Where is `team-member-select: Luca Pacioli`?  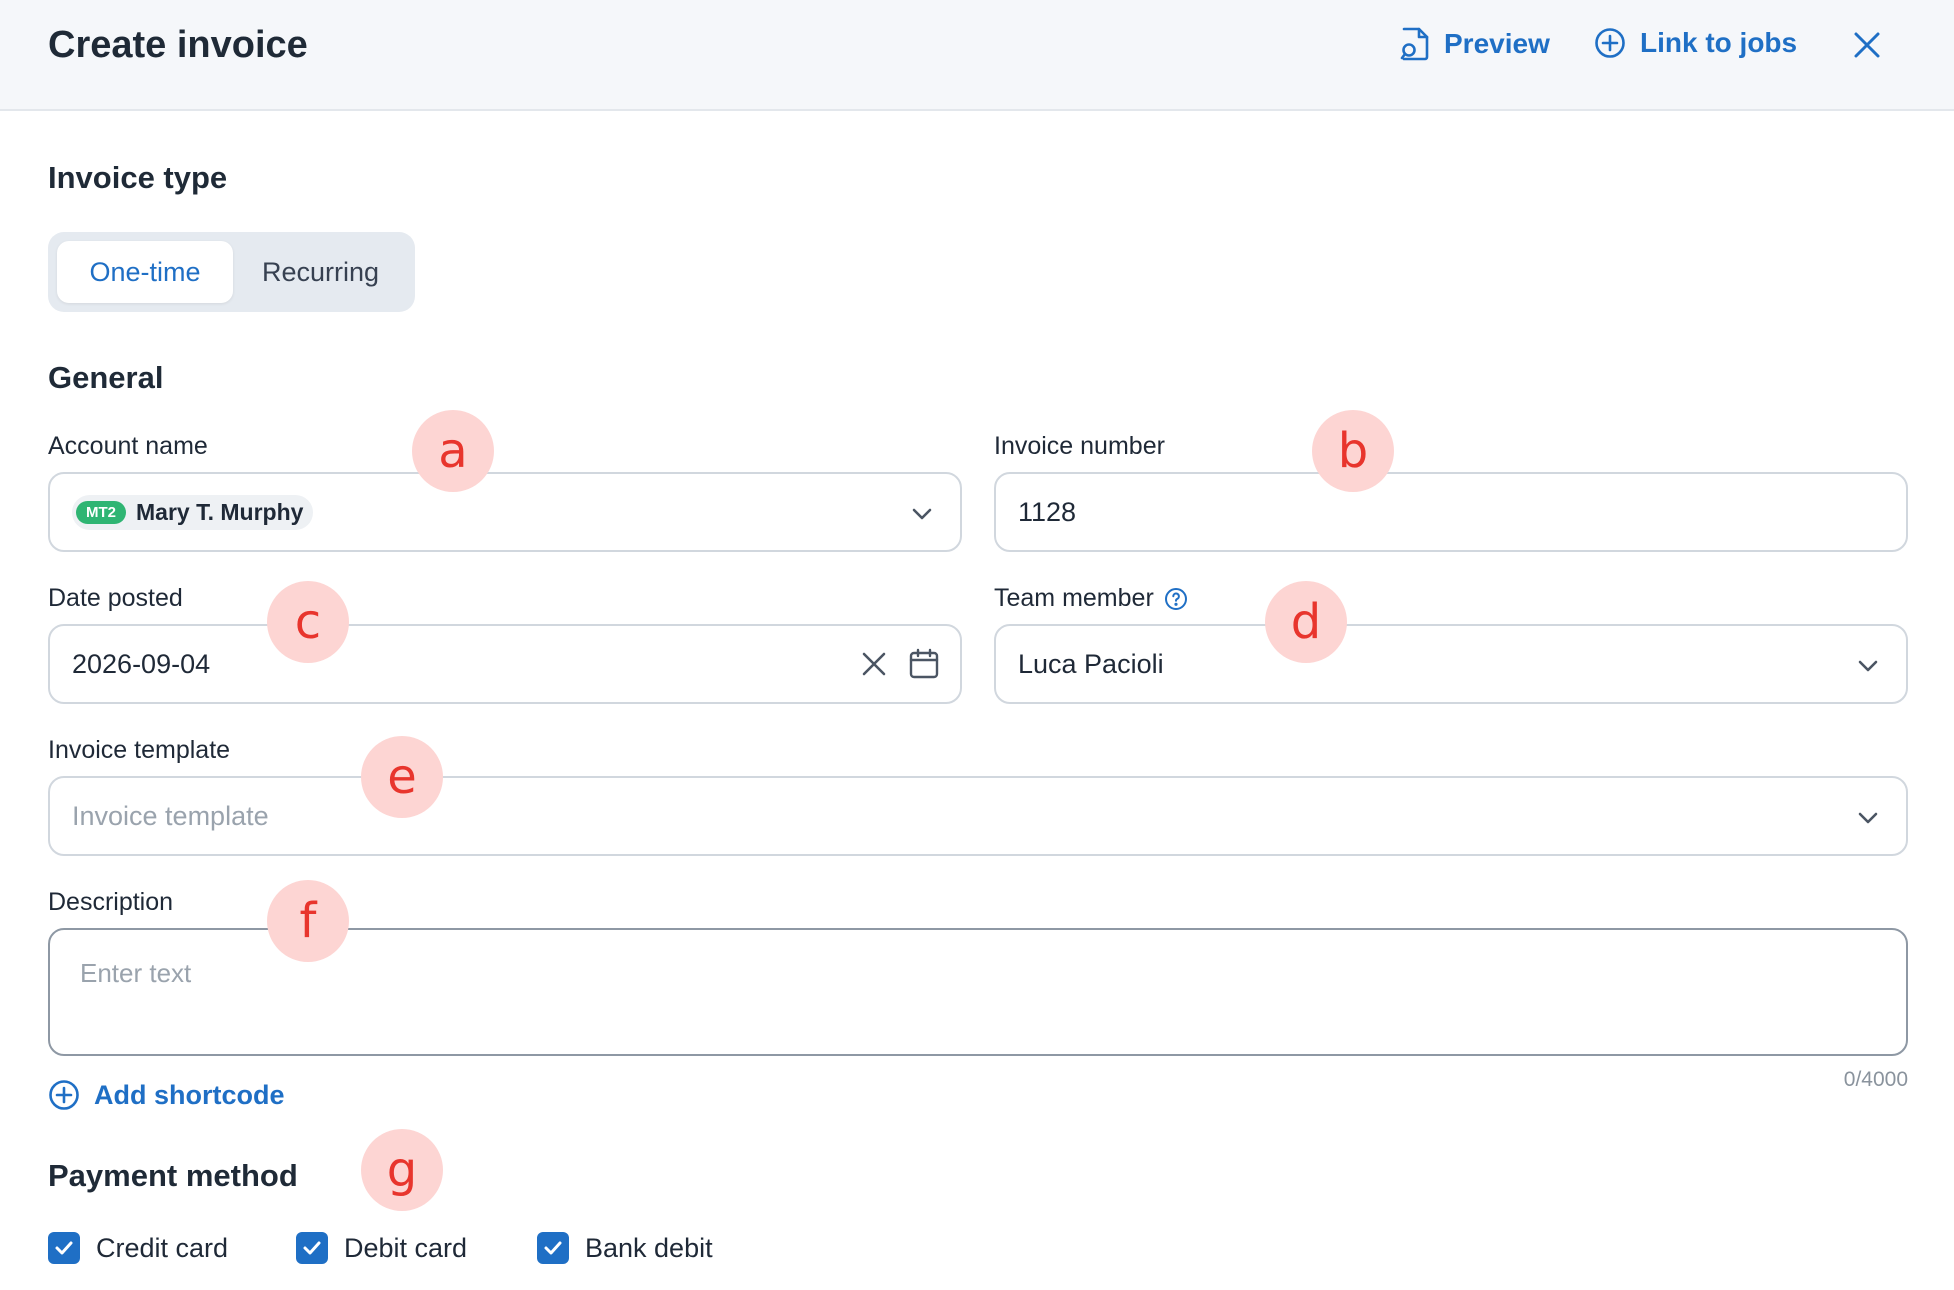
team-member-select: Luca Pacioli is located at coordinates (1451, 664).